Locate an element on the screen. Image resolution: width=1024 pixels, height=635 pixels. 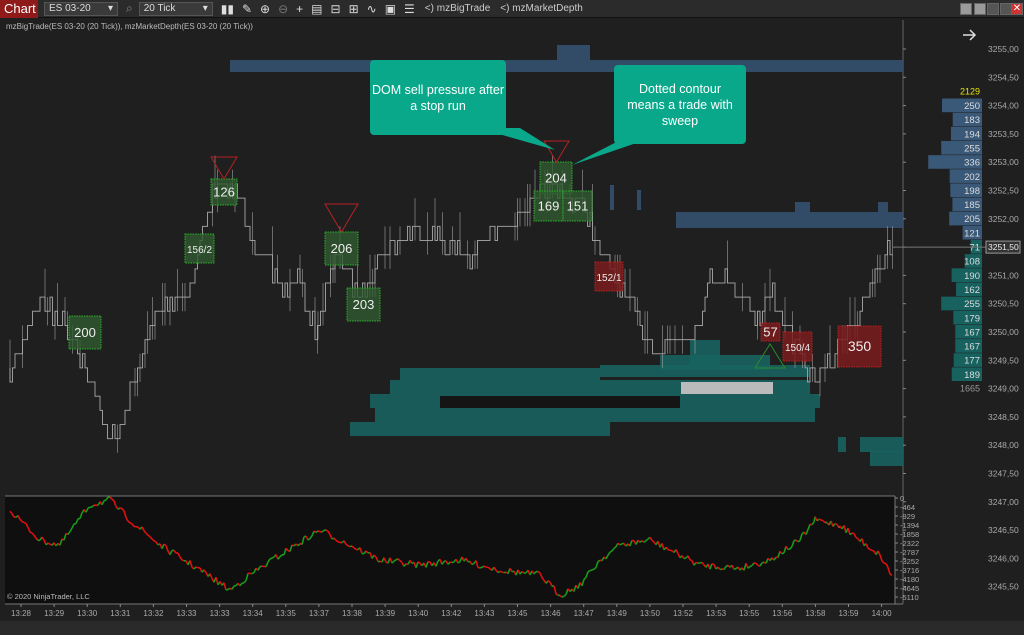
dom-bid-size: 167 is located at coordinates (972, 332).